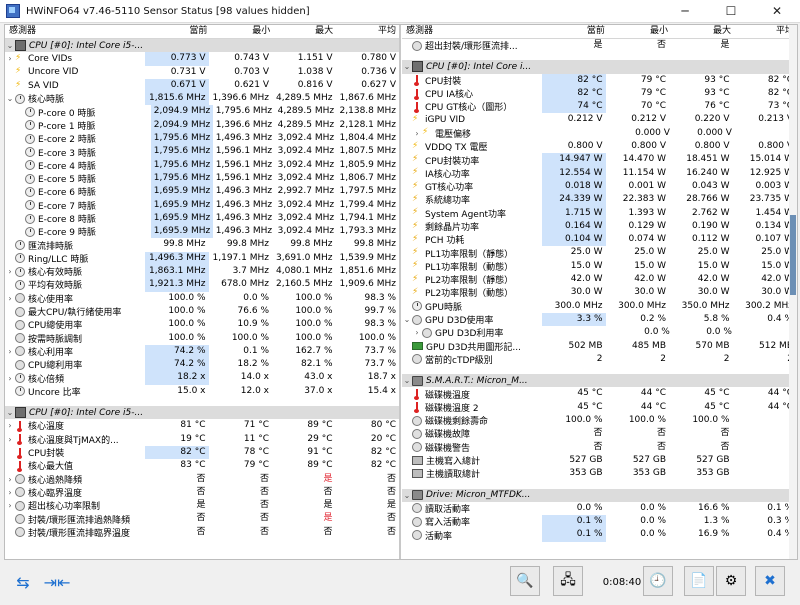  Describe the element at coordinates (599, 394) in the screenshot. I see `sensor-row: 磁碟機溫度 45 °C 44 °C 45 °C 44 °C` at that location.